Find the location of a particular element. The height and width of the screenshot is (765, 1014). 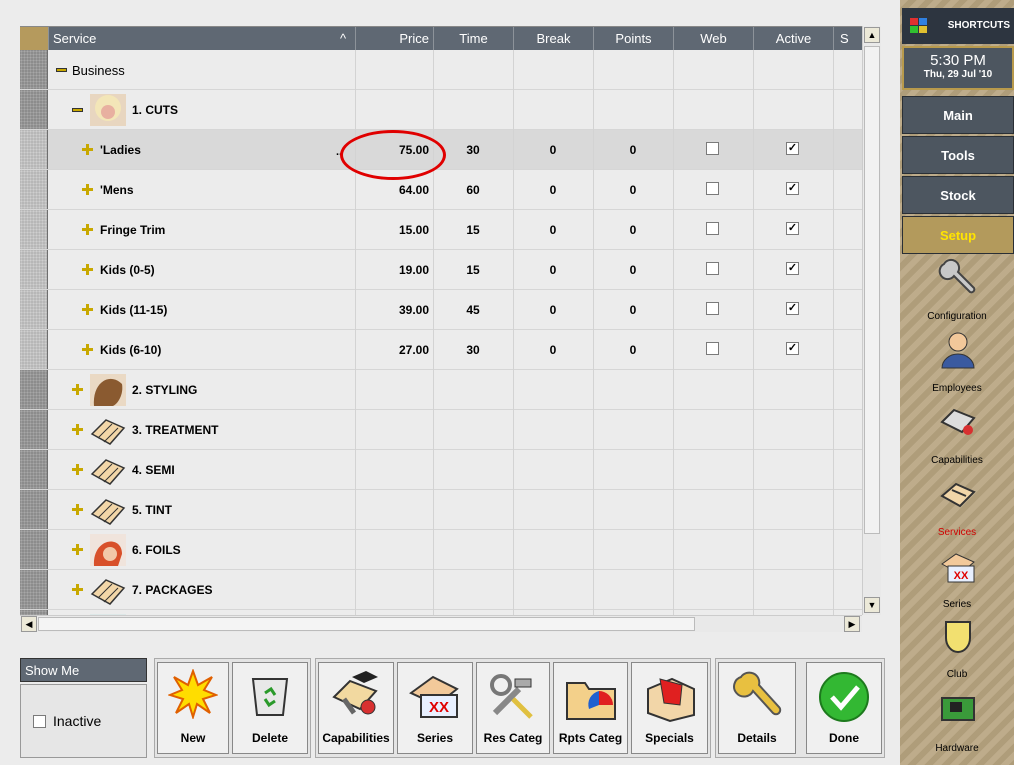

new-button: New is located at coordinates (193, 708).